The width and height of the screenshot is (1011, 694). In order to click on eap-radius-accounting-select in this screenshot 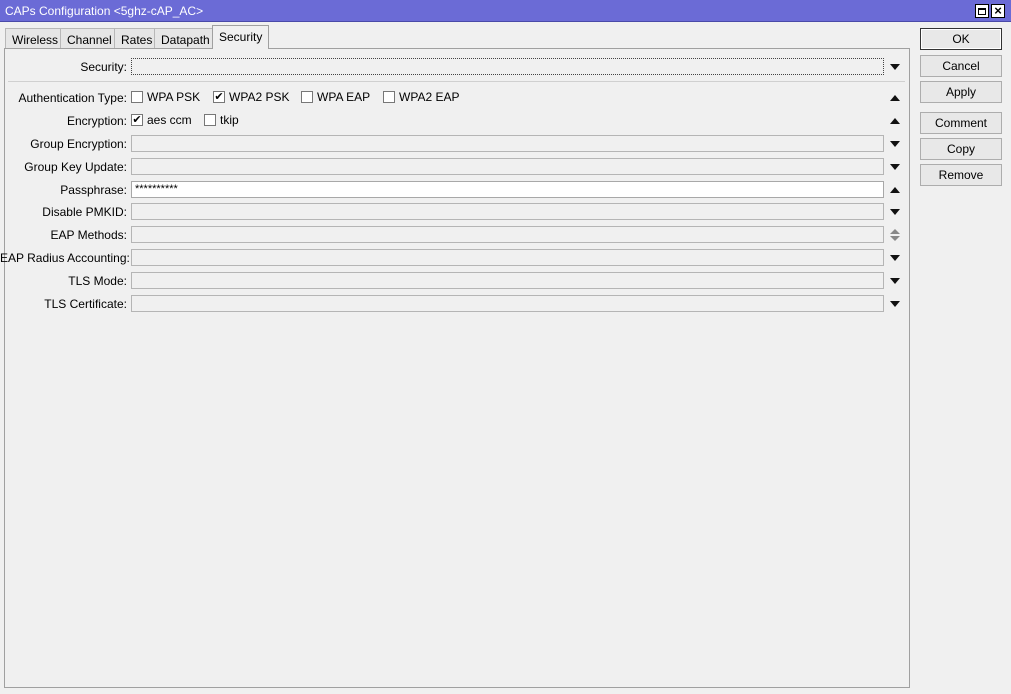, I will do `click(507, 257)`.